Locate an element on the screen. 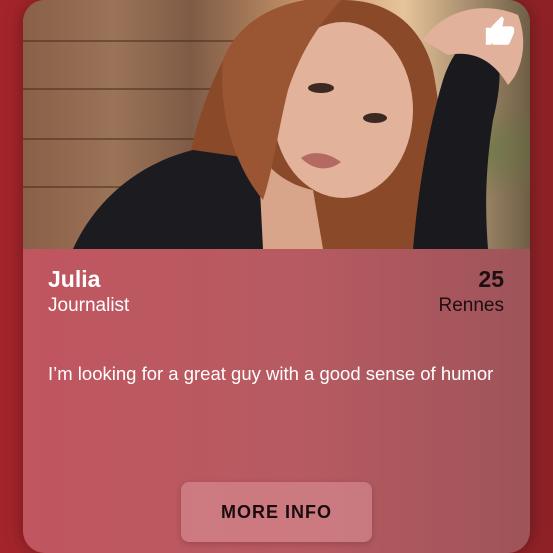 The height and width of the screenshot is (553, 553). right-info: 25 Rennes is located at coordinates (472, 291).